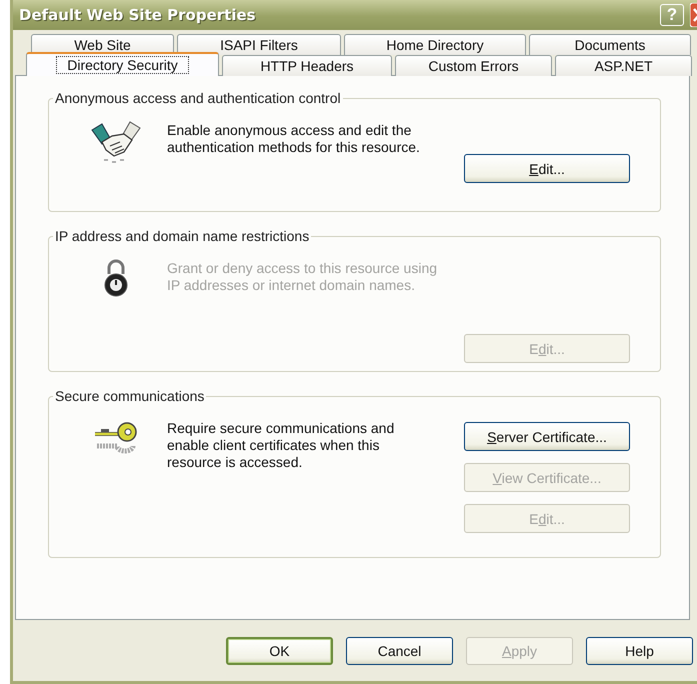 The width and height of the screenshot is (697, 684). Describe the element at coordinates (281, 445) in the screenshot. I see `description-text: Require secure communications and enable client certificates when this resource is accessed.` at that location.